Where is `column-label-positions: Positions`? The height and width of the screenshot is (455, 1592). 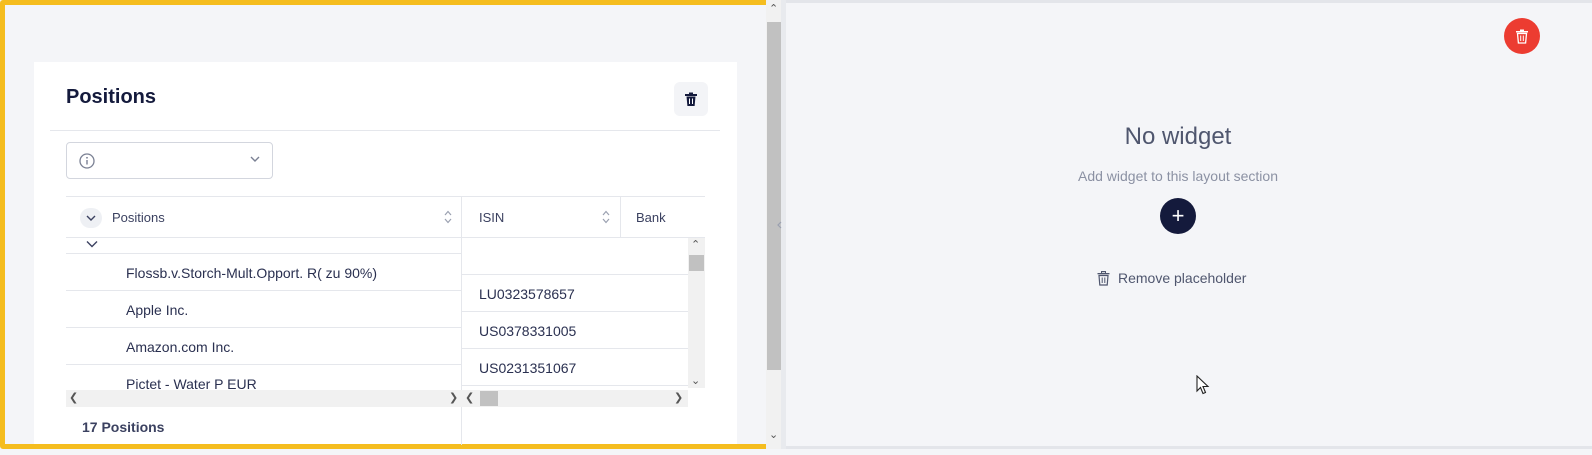
column-label-positions: Positions is located at coordinates (138, 217).